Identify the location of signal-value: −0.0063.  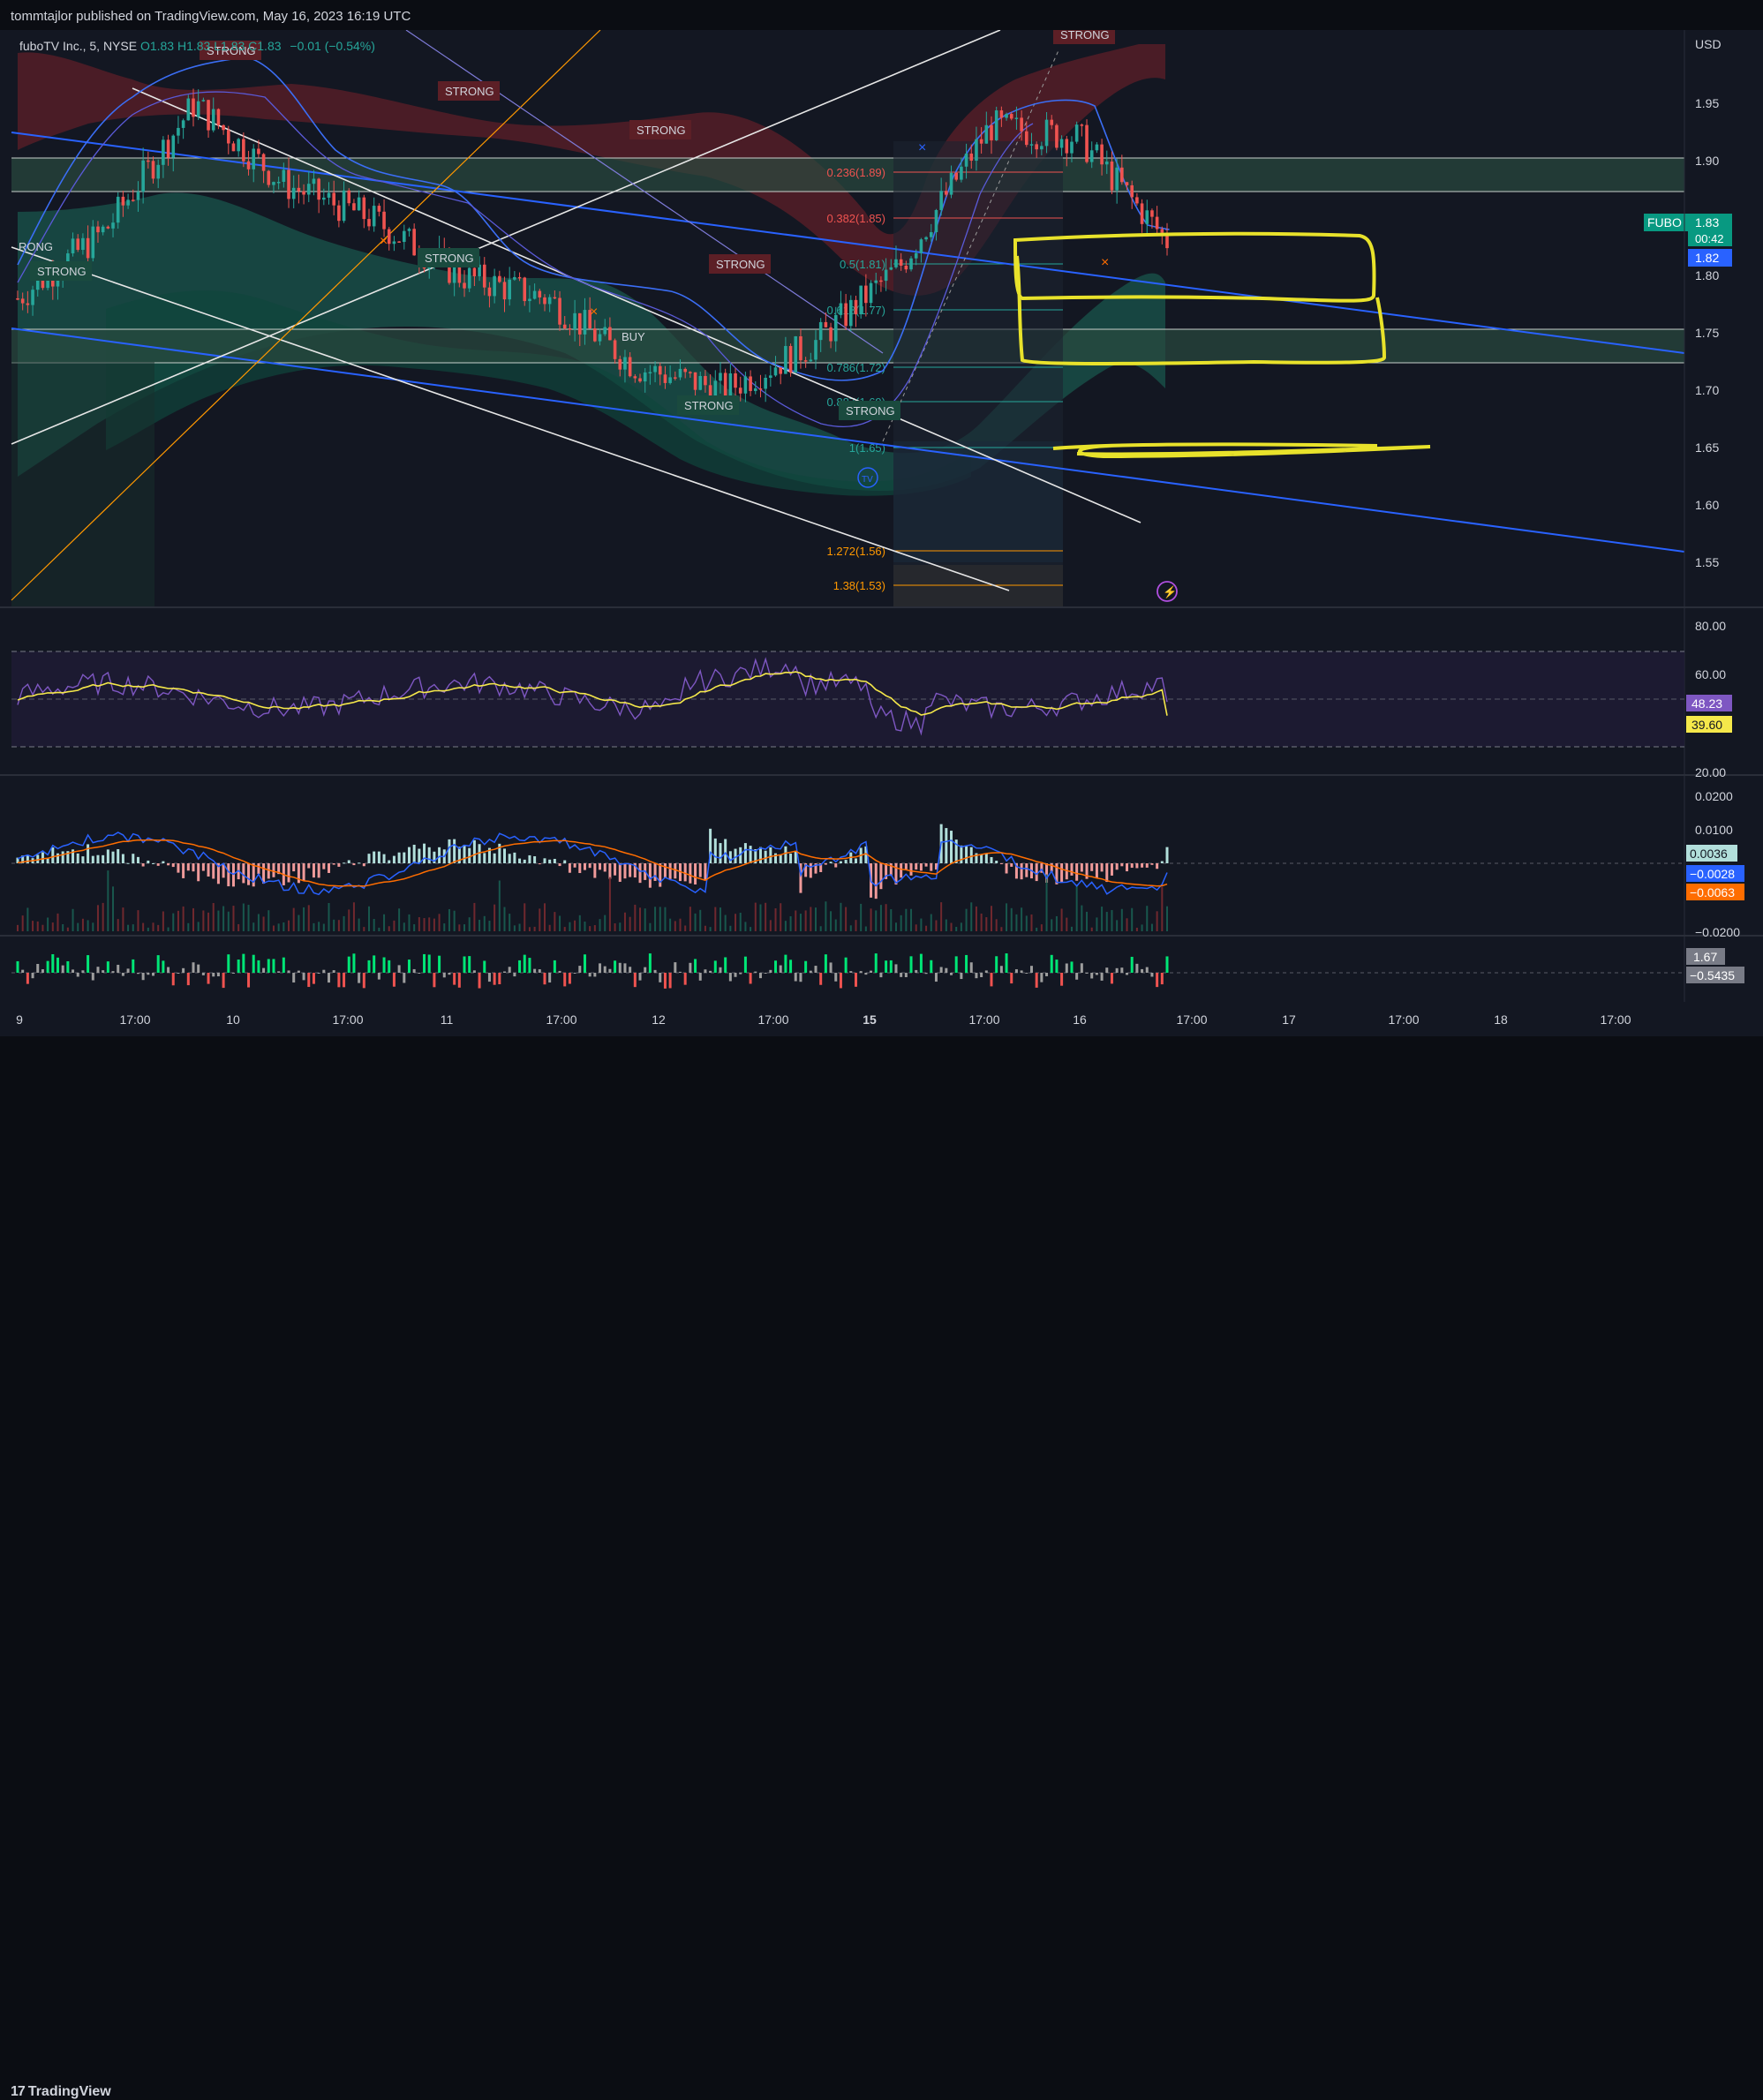
(1712, 892).